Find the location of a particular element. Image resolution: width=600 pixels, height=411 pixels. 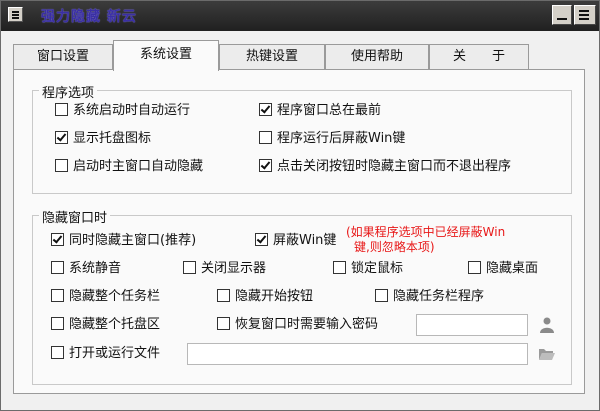

checkbox-mute-system: 系统静音 is located at coordinates (86, 269).